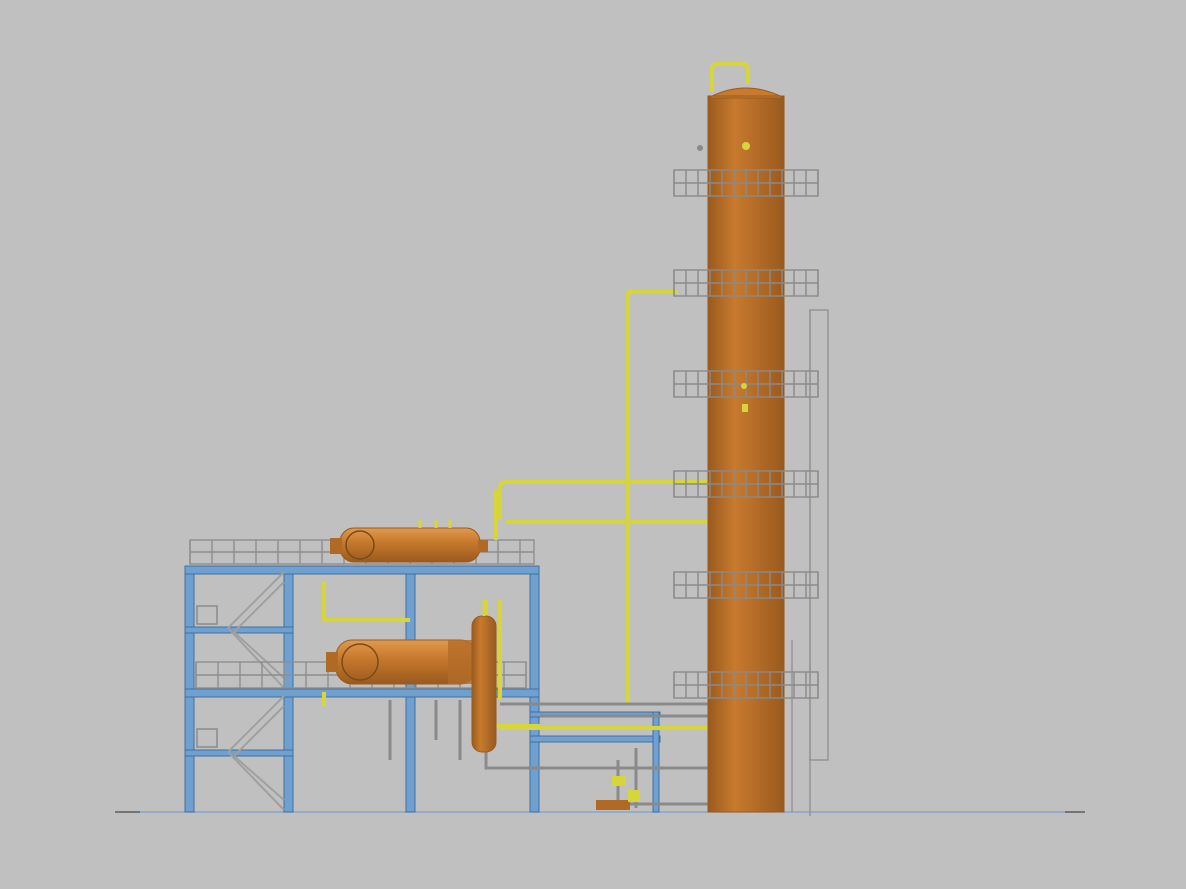 Image resolution: width=1186 pixels, height=889 pixels. Describe the element at coordinates (810, 562) in the screenshot. I see `column-ladder` at that location.